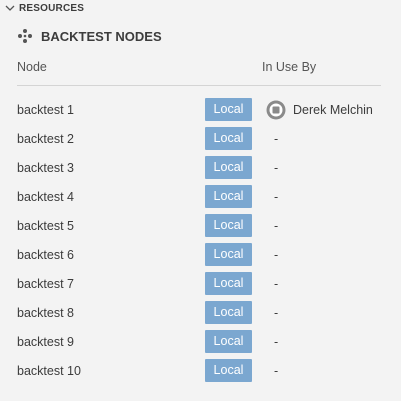 The image size is (401, 401). I want to click on in-use-by-user: Derek Melchin, so click(333, 110).